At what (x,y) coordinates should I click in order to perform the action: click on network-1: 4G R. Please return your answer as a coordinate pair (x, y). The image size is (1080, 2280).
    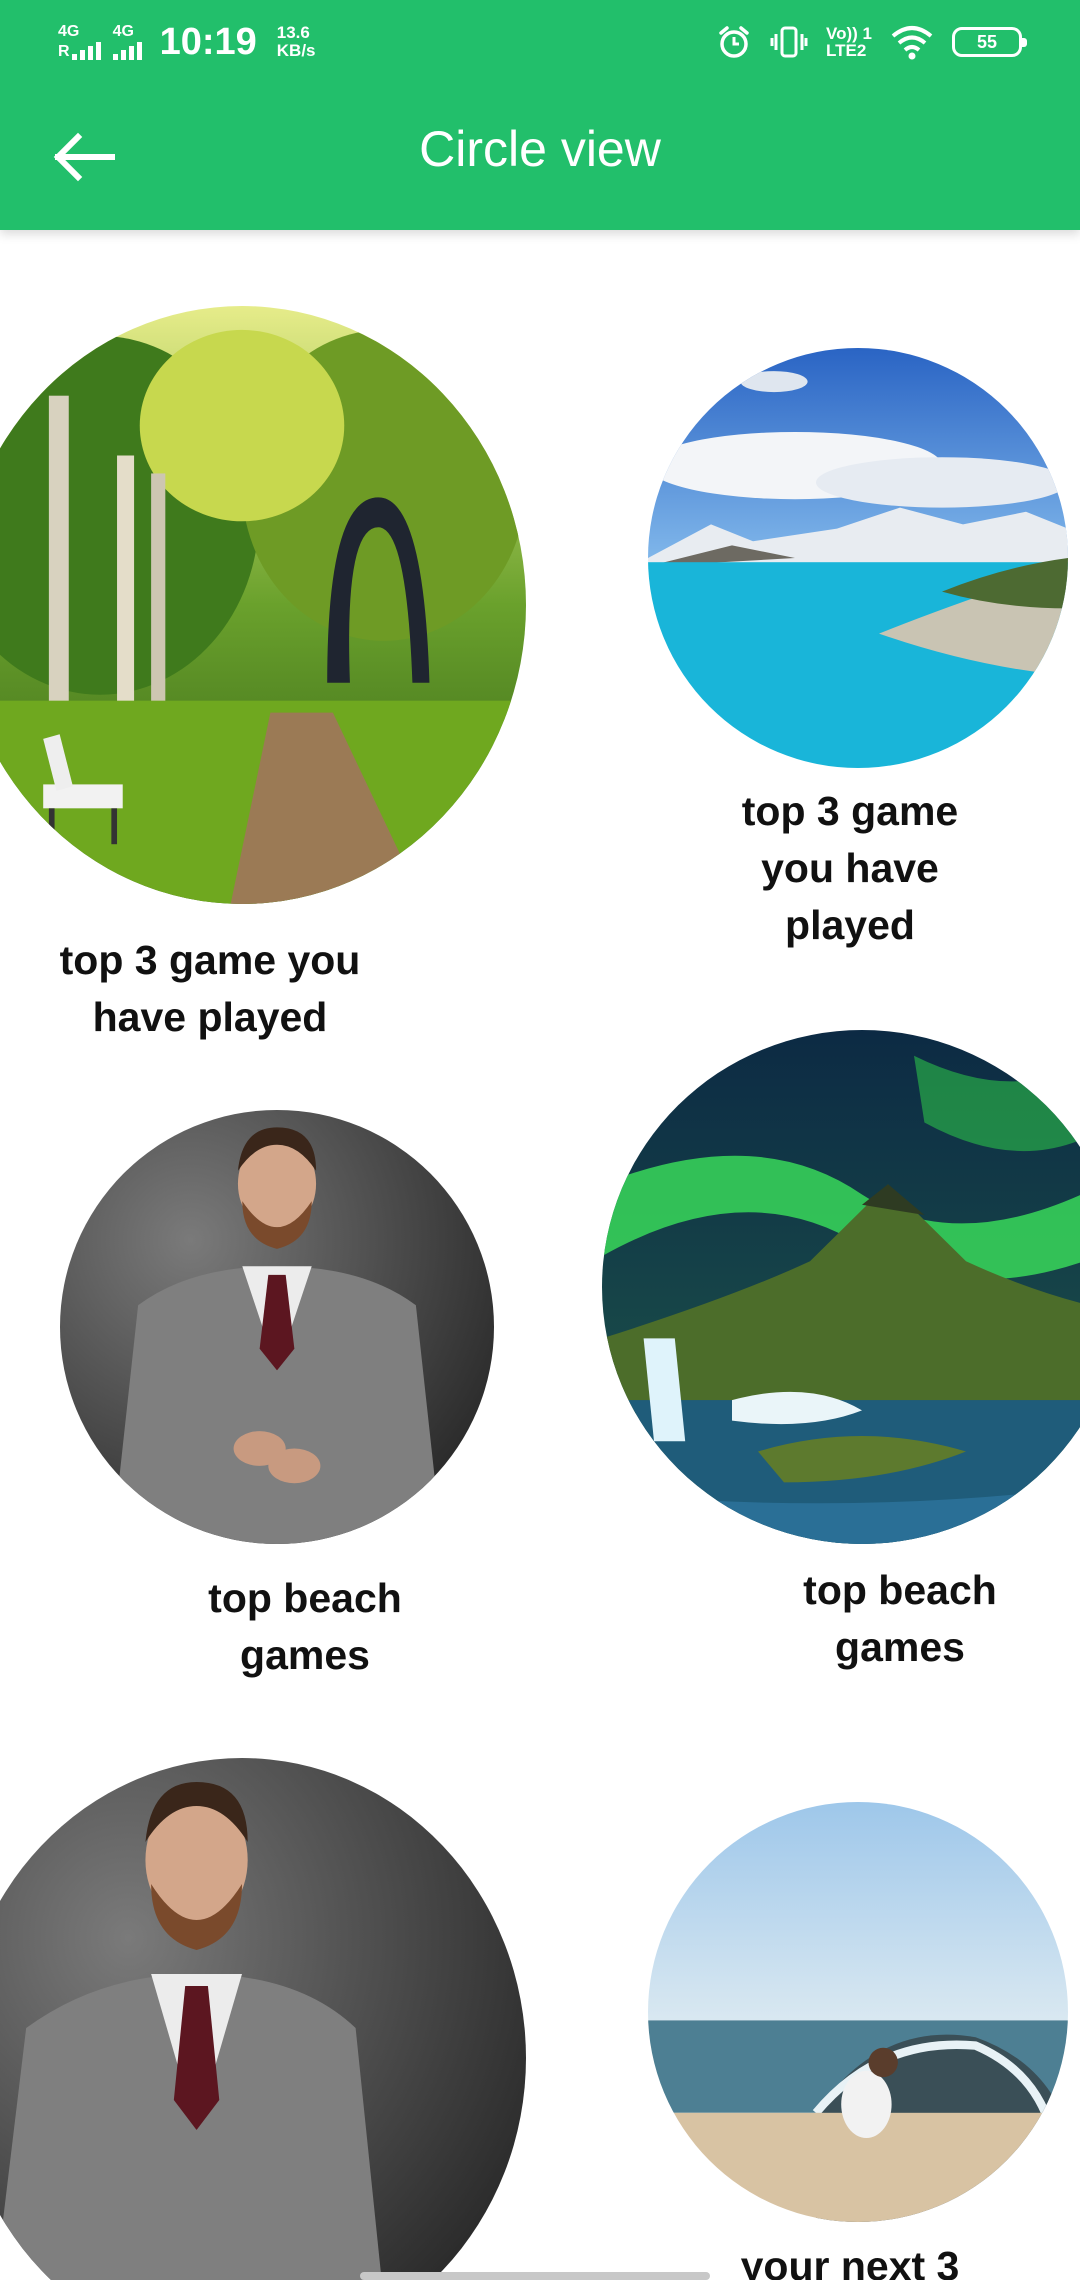
    Looking at the image, I should click on (79, 42).